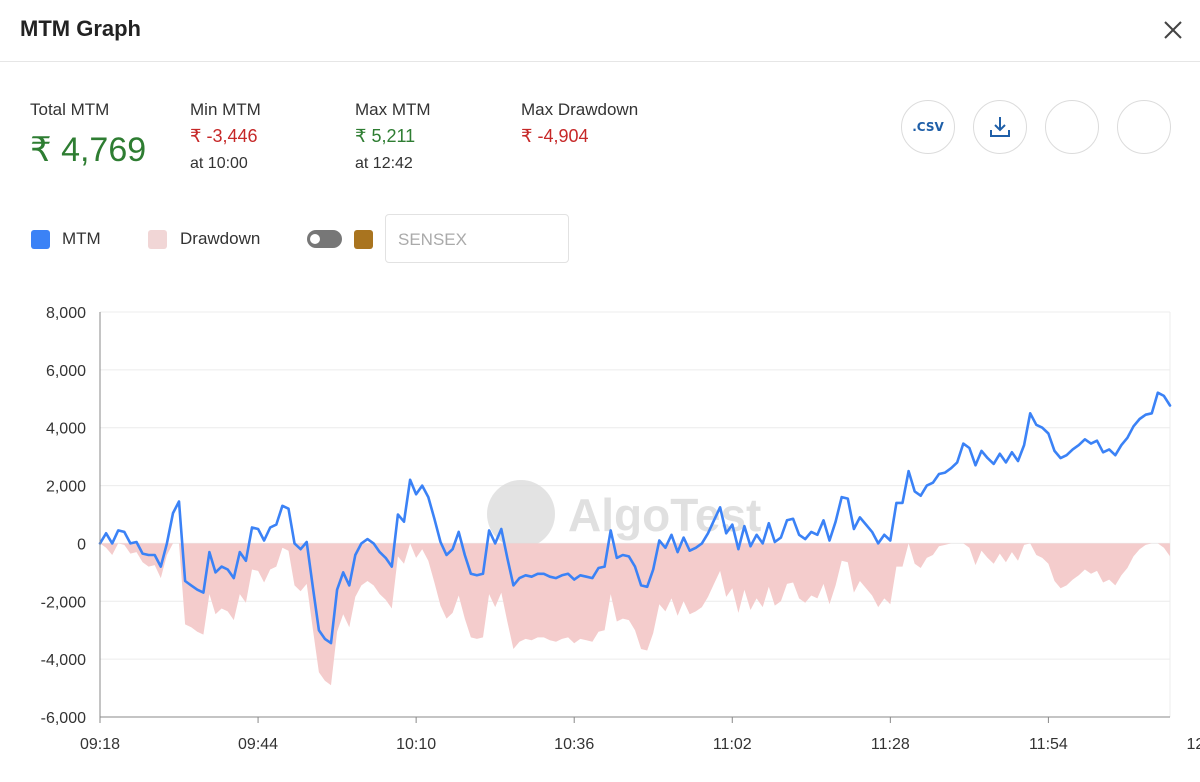 Image resolution: width=1200 pixels, height=782 pixels. I want to click on x-tick-label: 11:28, so click(890, 744).